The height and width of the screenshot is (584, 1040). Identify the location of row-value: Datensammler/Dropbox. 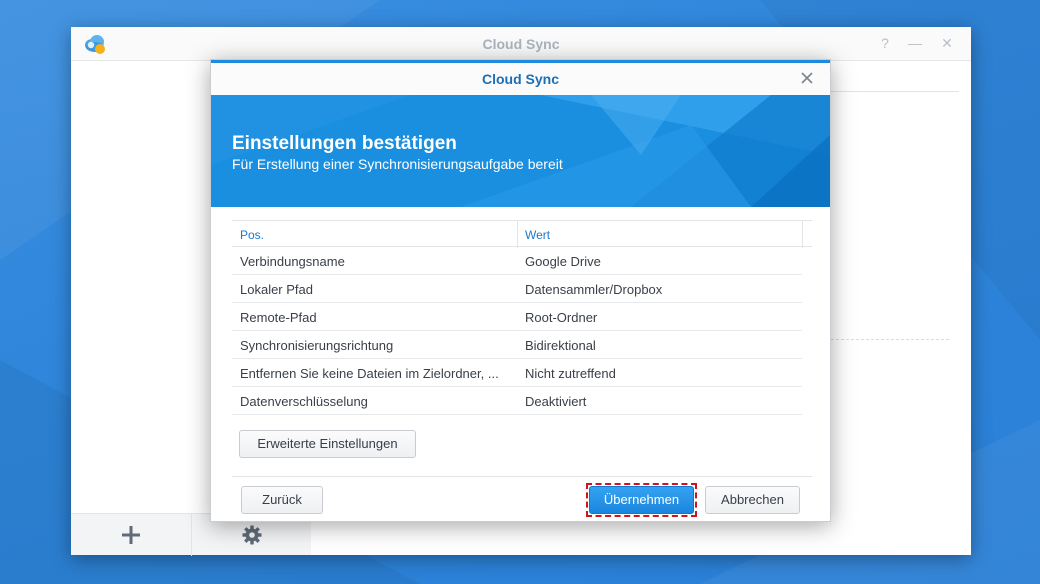
(594, 289).